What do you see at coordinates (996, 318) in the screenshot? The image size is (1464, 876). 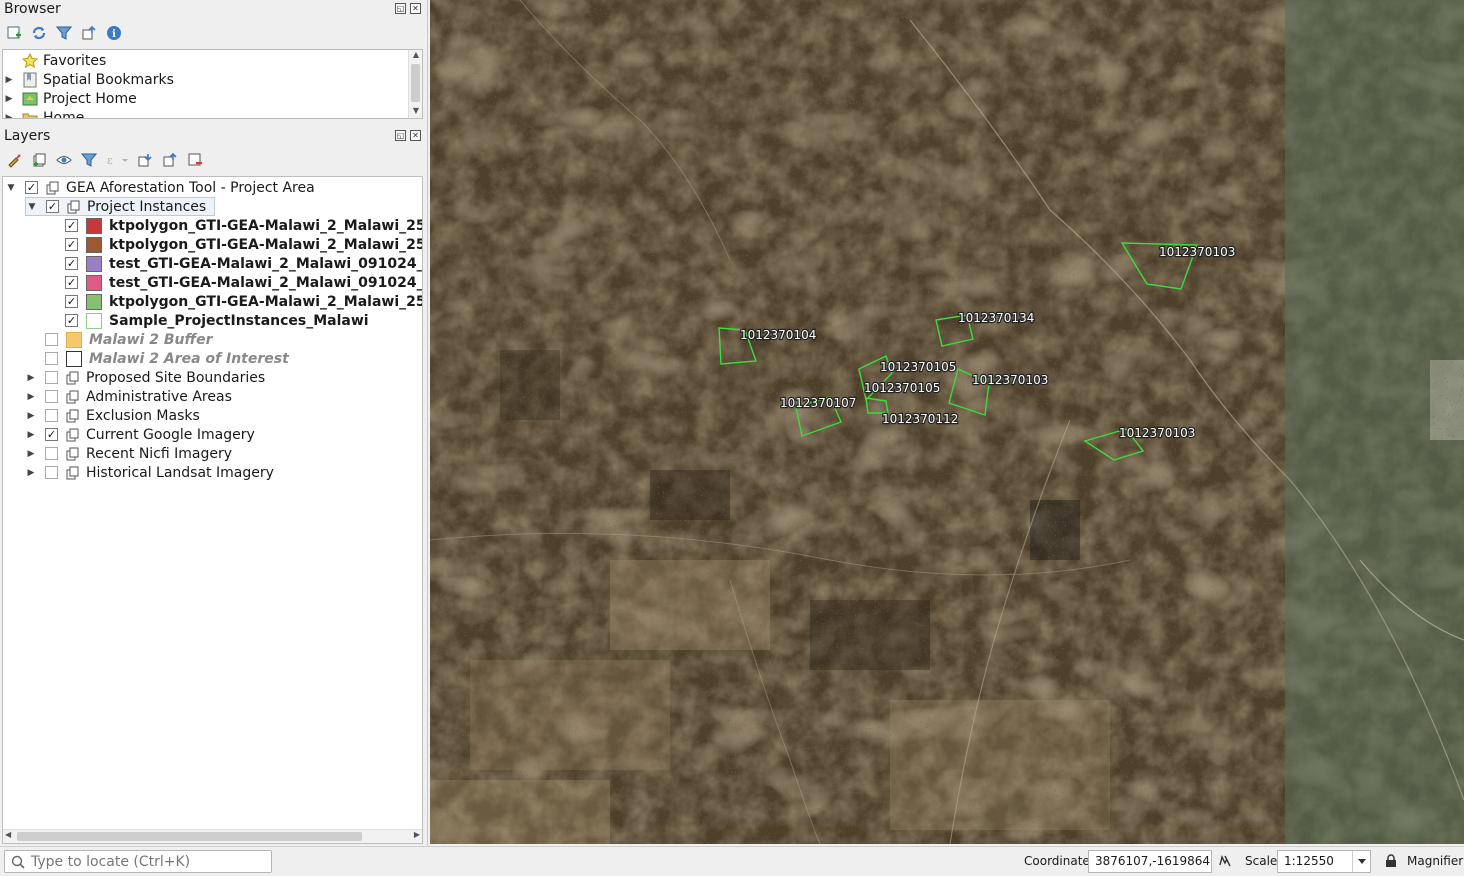 I see `polygon-label: 1012370134` at bounding box center [996, 318].